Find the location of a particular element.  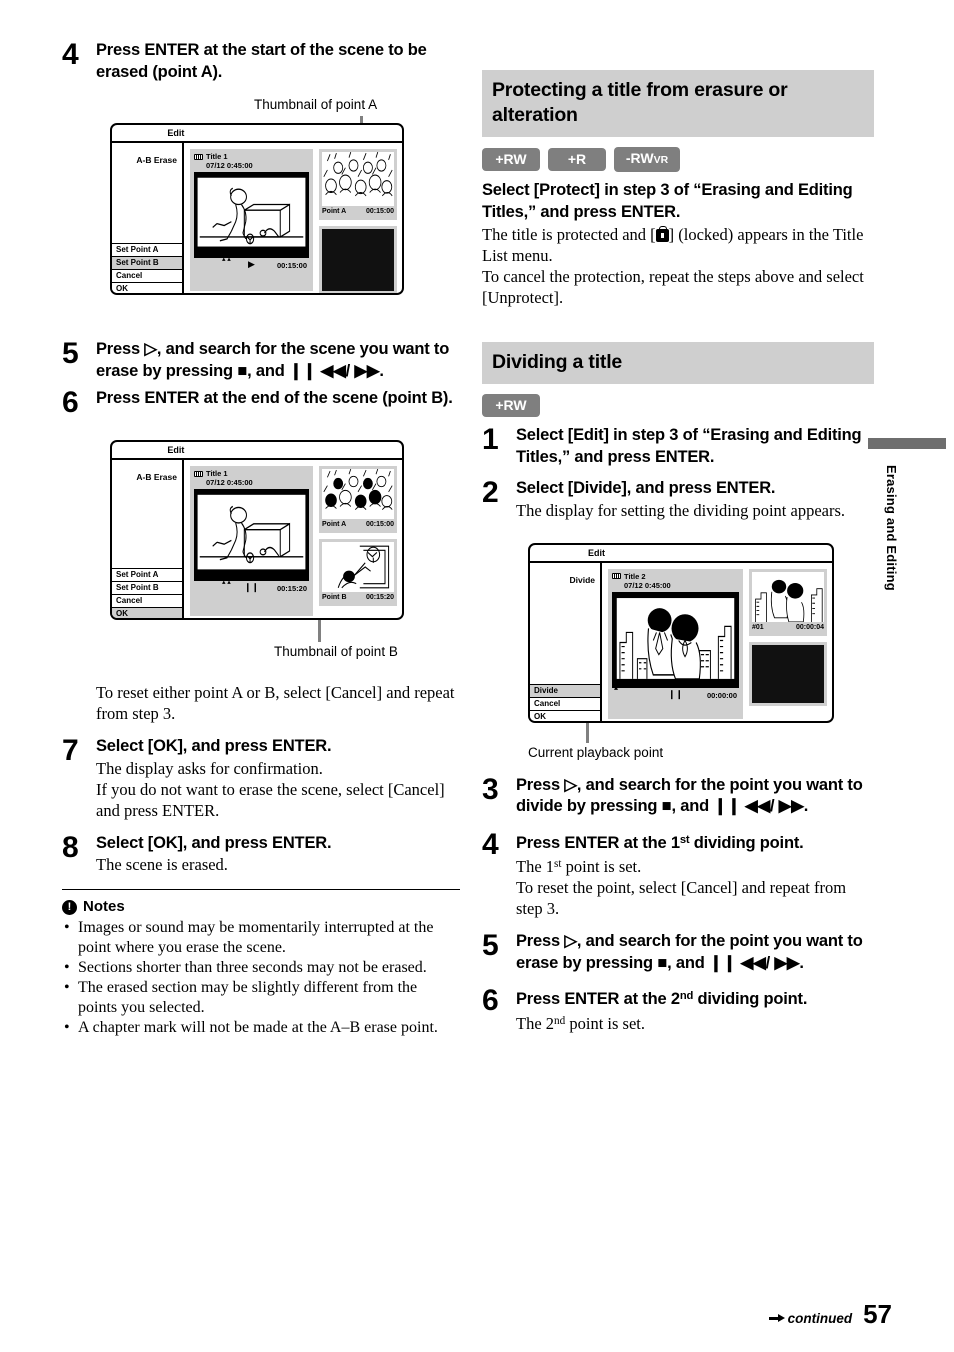

transport-pause-icon: ❙❙ is located at coordinates (251, 587).